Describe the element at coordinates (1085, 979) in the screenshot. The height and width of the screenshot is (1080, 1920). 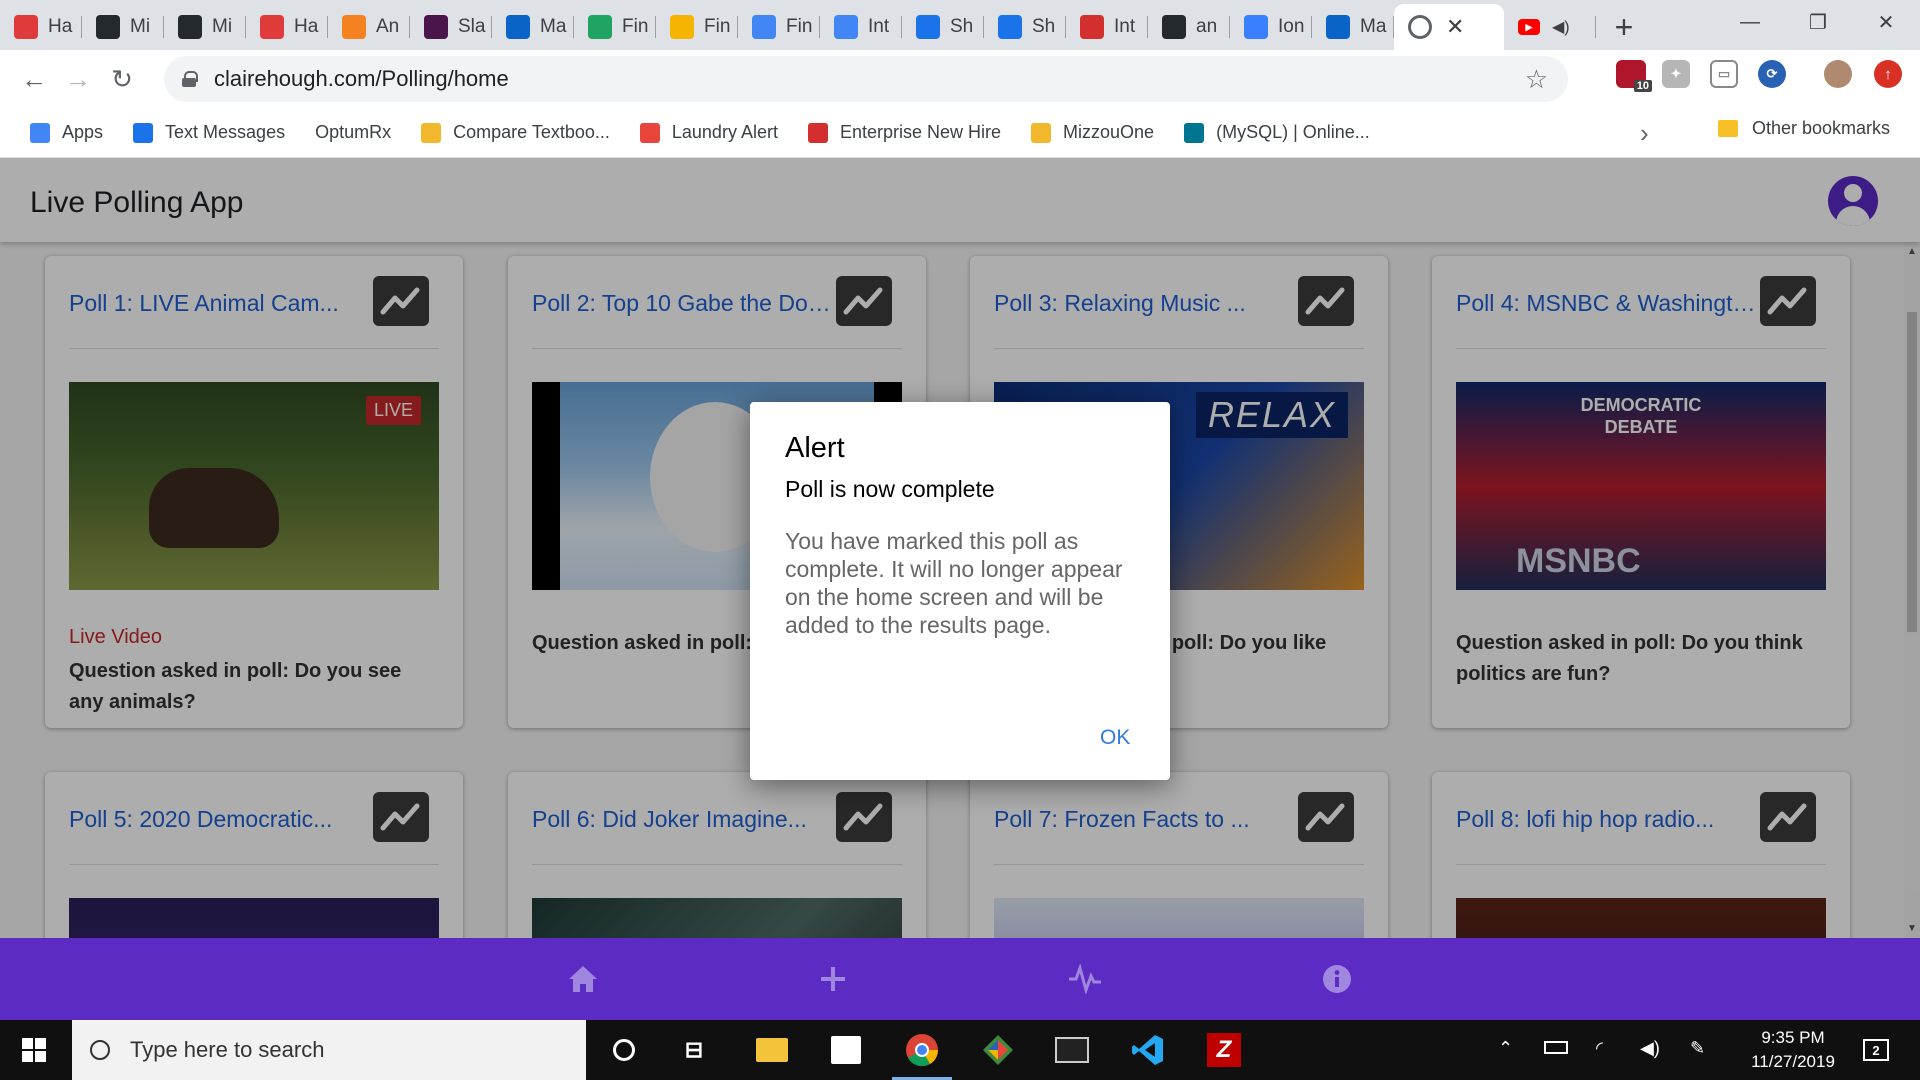
I see `activity-icon` at that location.